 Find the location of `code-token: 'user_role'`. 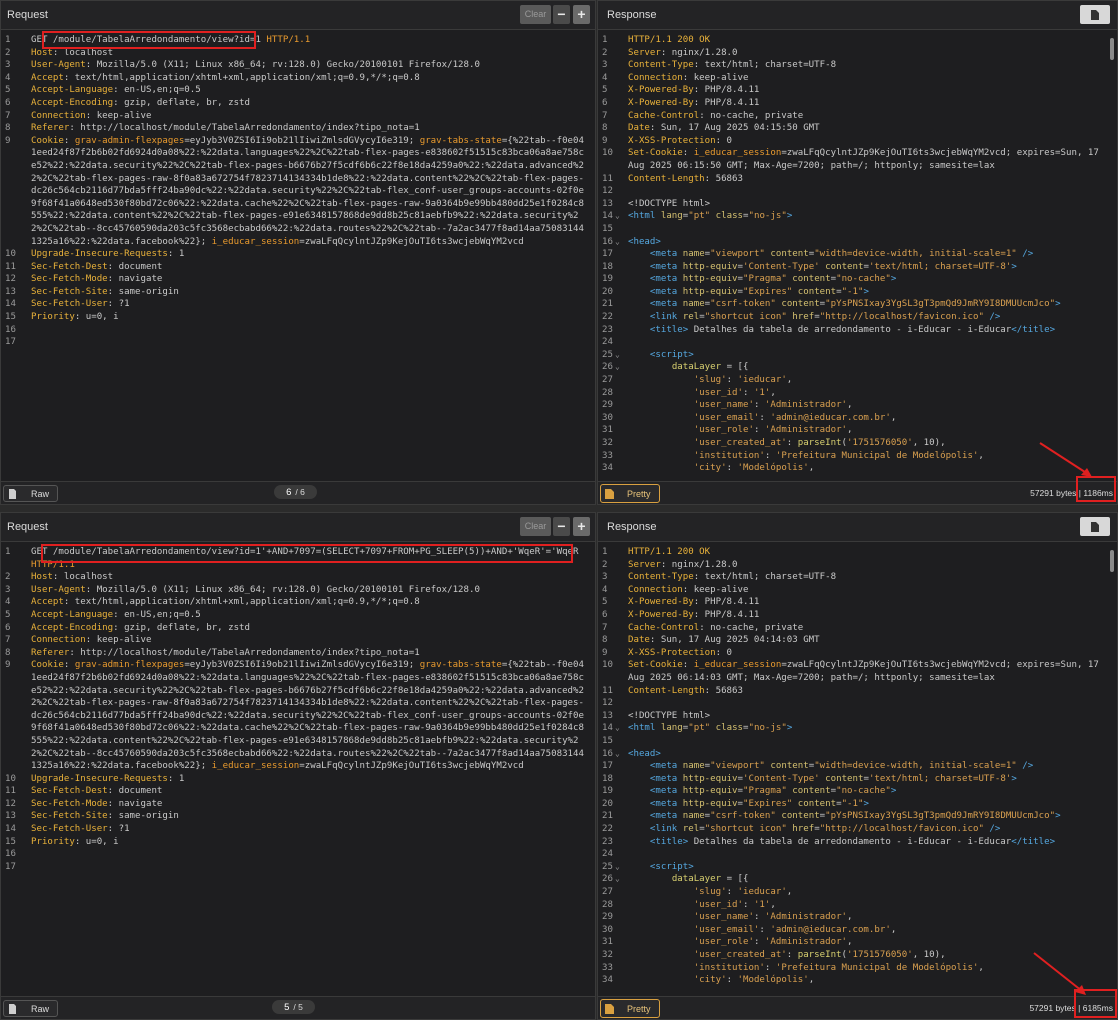

code-token: 'user_role' is located at coordinates (723, 430).